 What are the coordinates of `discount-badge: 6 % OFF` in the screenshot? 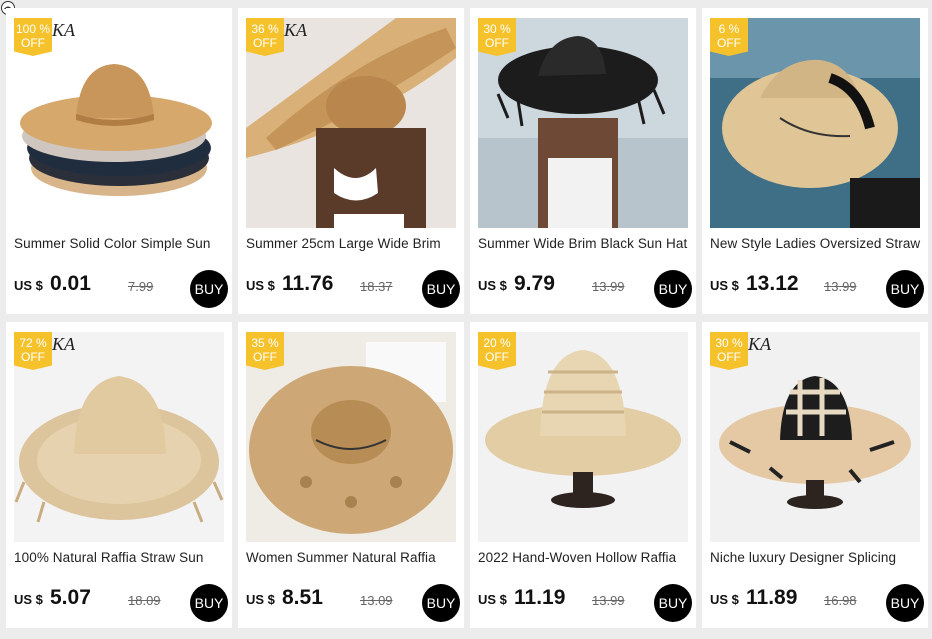 It's located at (729, 37).